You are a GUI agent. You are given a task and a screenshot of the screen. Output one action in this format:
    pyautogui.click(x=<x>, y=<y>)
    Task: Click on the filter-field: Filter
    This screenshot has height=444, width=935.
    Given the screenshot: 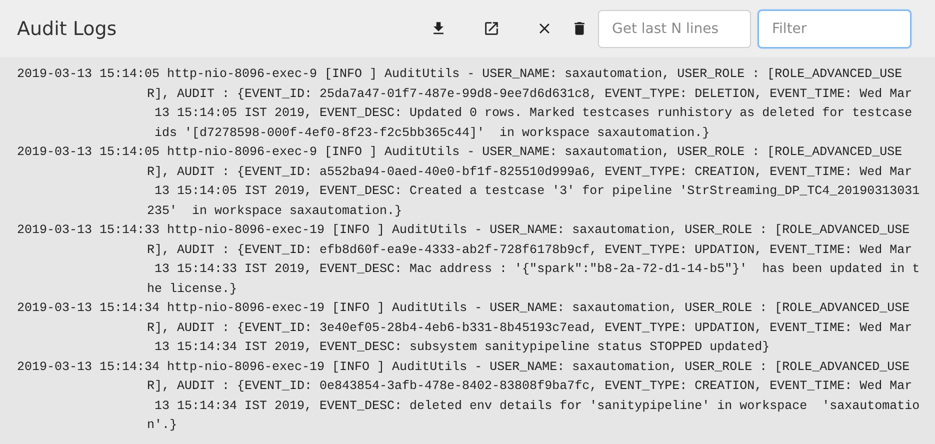 What is the action you would take?
    pyautogui.click(x=834, y=29)
    